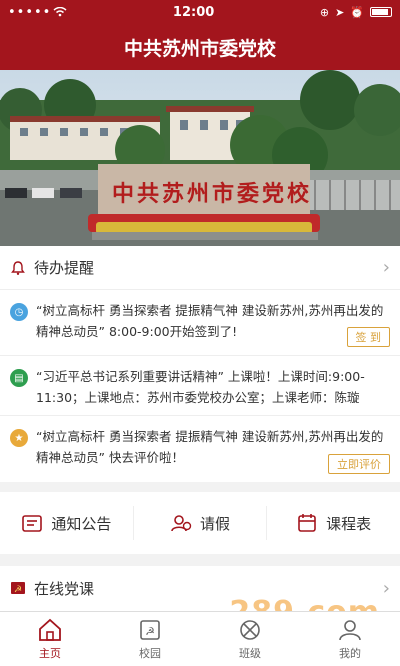  Describe the element at coordinates (32, 523) in the screenshot. I see `notice-icon` at that location.